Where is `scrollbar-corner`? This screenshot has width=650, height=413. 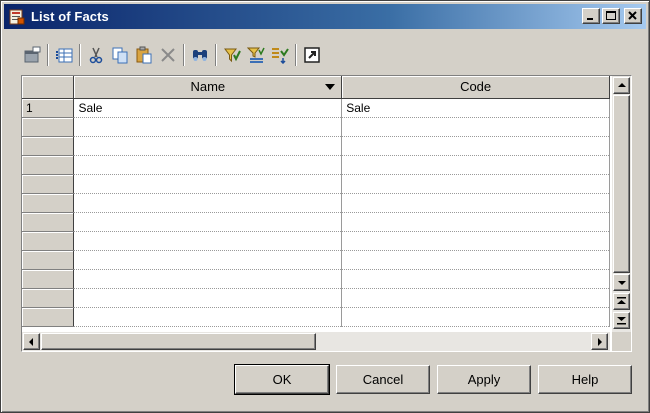 scrollbar-corner is located at coordinates (621, 341).